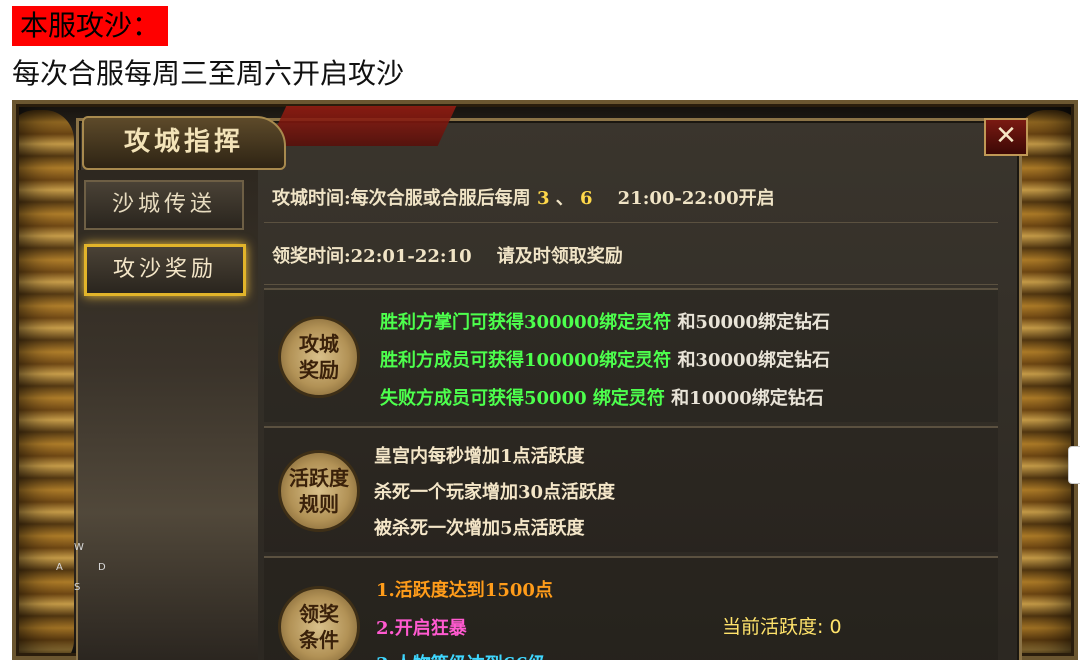  Describe the element at coordinates (1006, 137) in the screenshot. I see `close-button: ✕` at that location.